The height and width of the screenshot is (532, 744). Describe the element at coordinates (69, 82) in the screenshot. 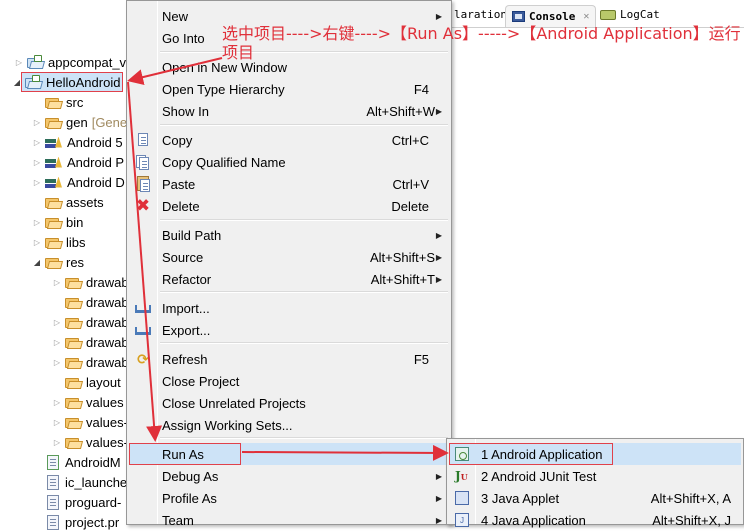

I see `tree-item: ◢ HelloAndroid` at that location.